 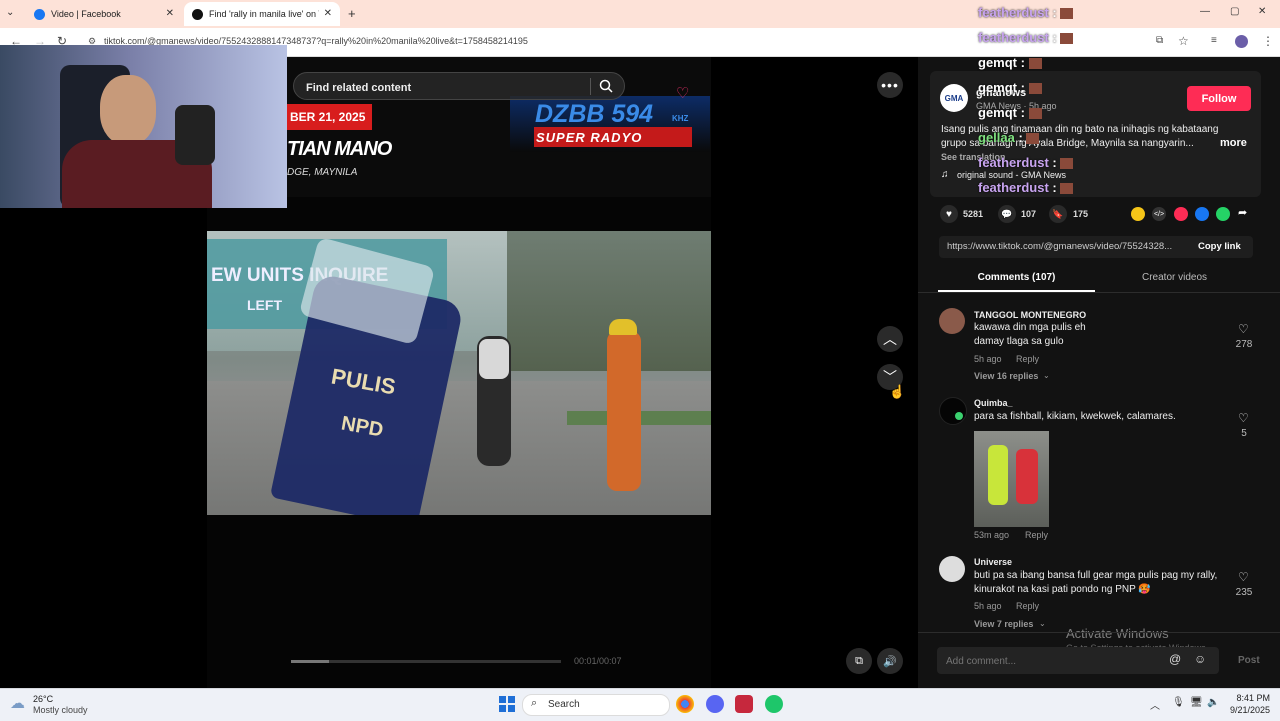 What do you see at coordinates (1155, 704) in the screenshot?
I see `tray-chevron-up-icon: ︿` at bounding box center [1155, 704].